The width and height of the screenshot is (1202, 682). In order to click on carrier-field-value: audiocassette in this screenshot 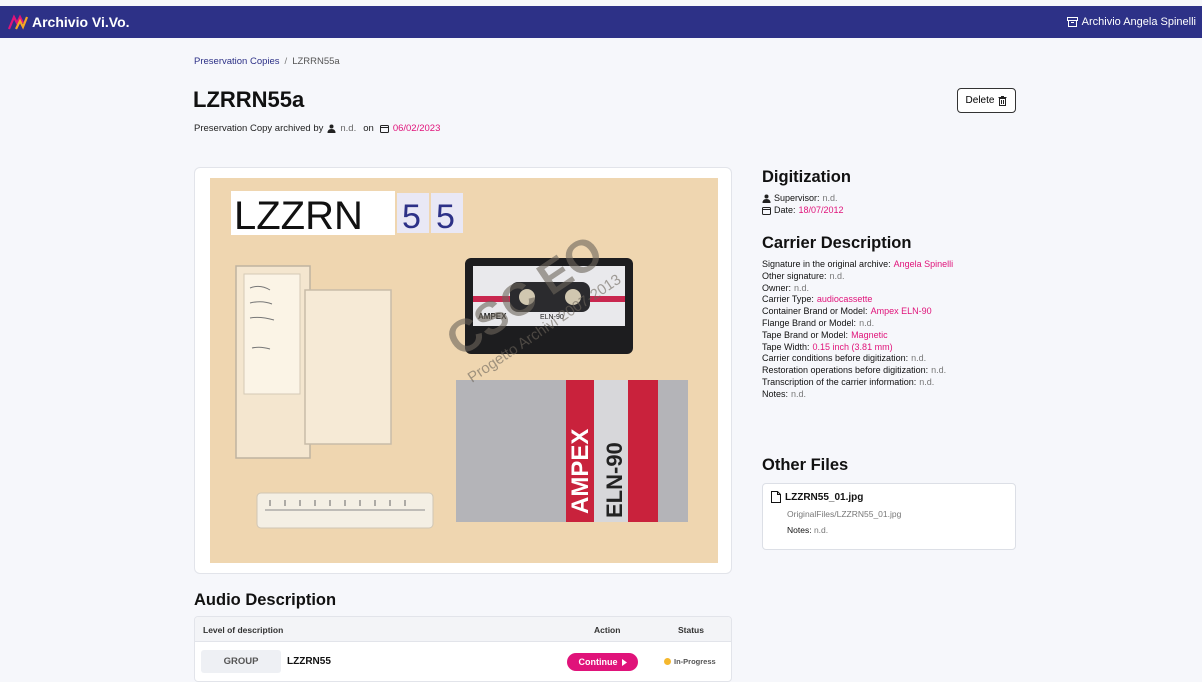, I will do `click(844, 299)`.